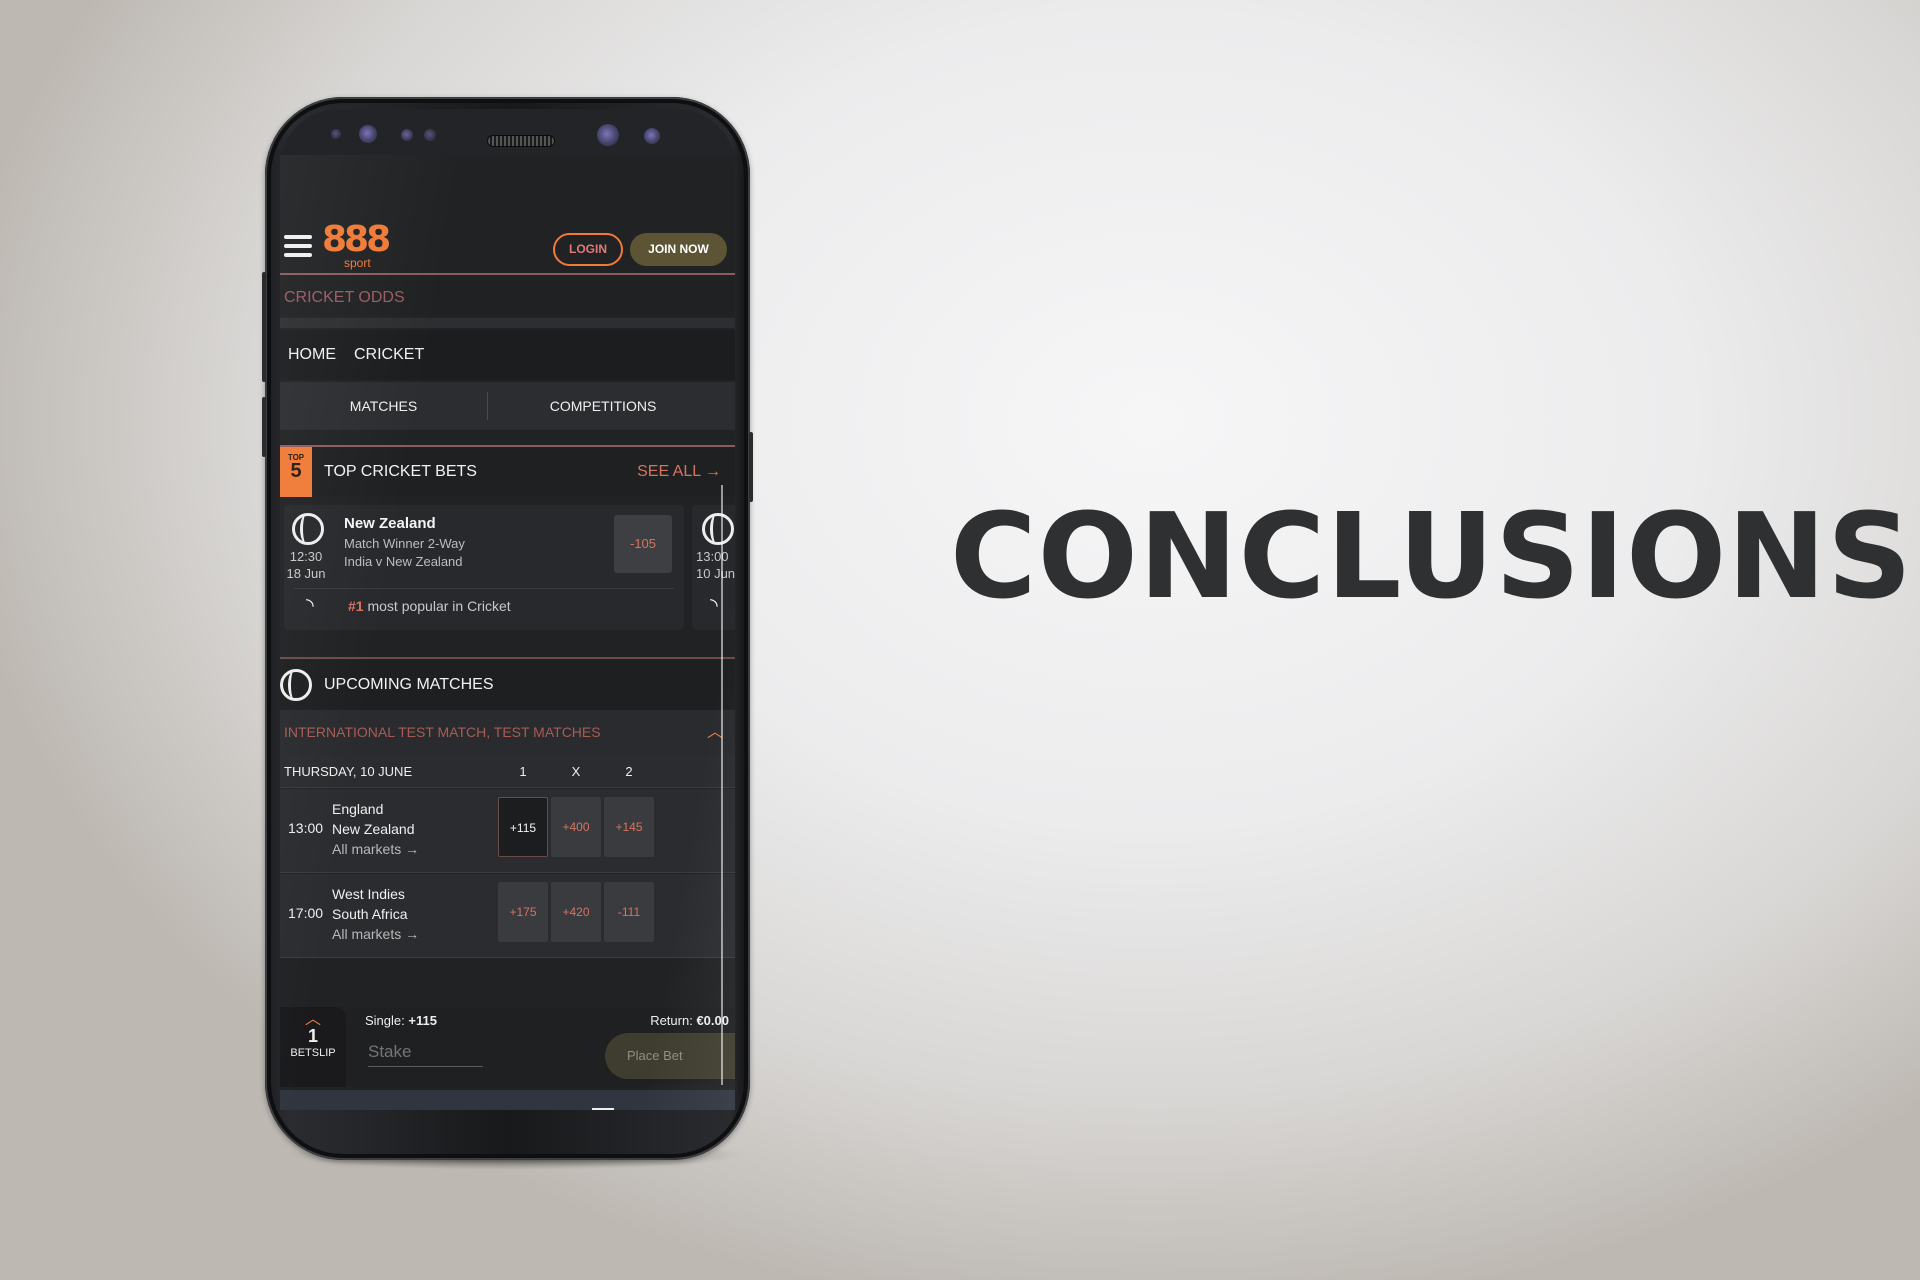 The height and width of the screenshot is (1280, 1920). Describe the element at coordinates (409, 684) in the screenshot. I see `upcoming-title: UPCOMING MATCHES` at that location.